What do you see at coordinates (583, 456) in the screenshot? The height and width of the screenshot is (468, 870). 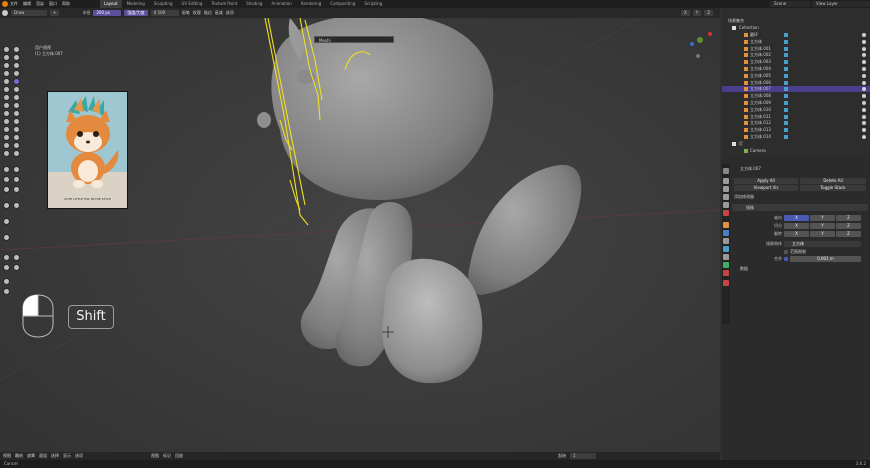 I see `frame-start-field: 1` at bounding box center [583, 456].